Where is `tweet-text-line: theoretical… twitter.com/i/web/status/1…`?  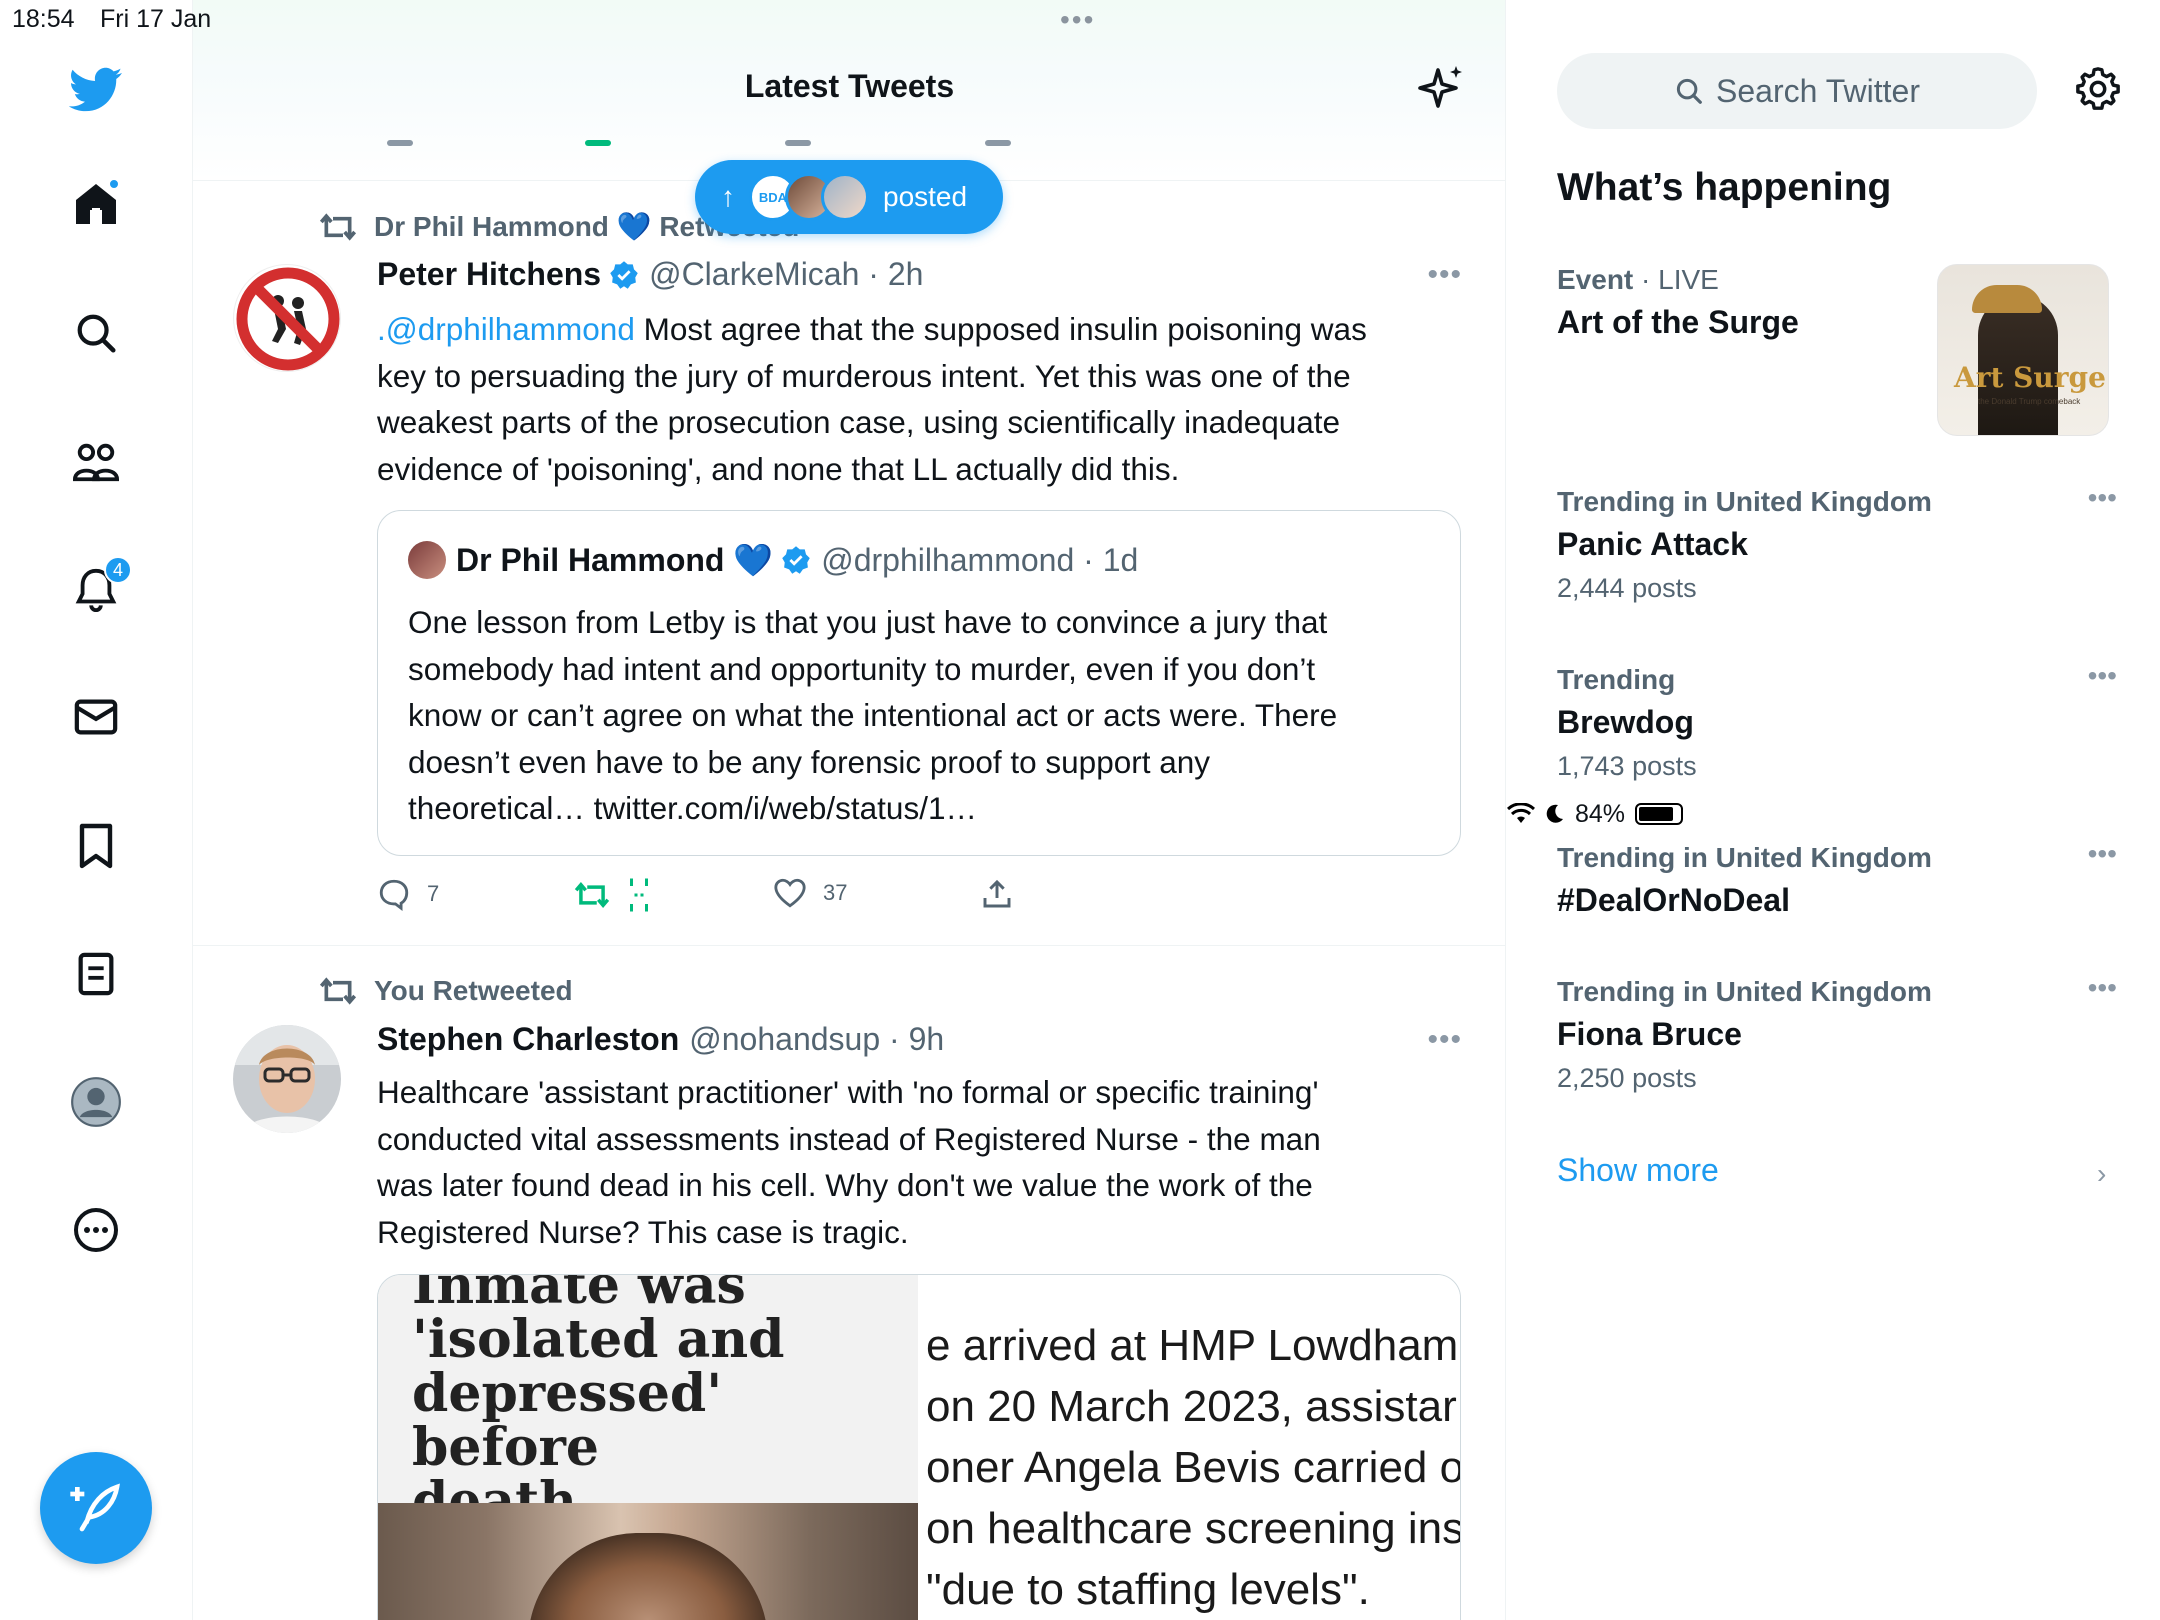
tweet-text-line: theoretical… twitter.com/i/web/status/1… is located at coordinates (692, 808).